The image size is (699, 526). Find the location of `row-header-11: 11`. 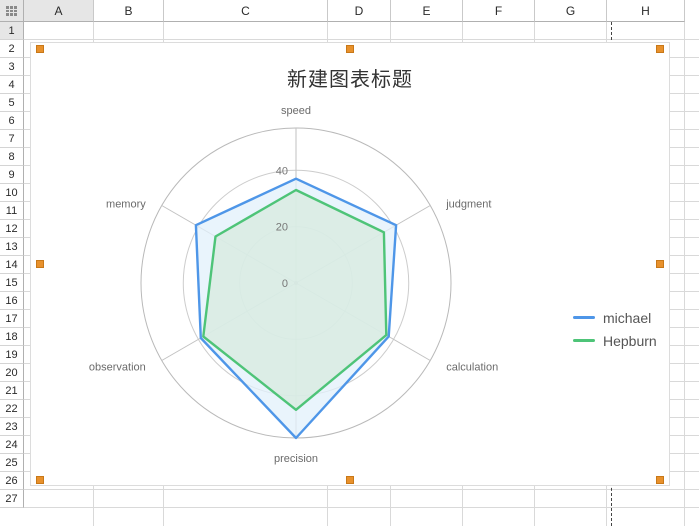

row-header-11: 11 is located at coordinates (12, 211).